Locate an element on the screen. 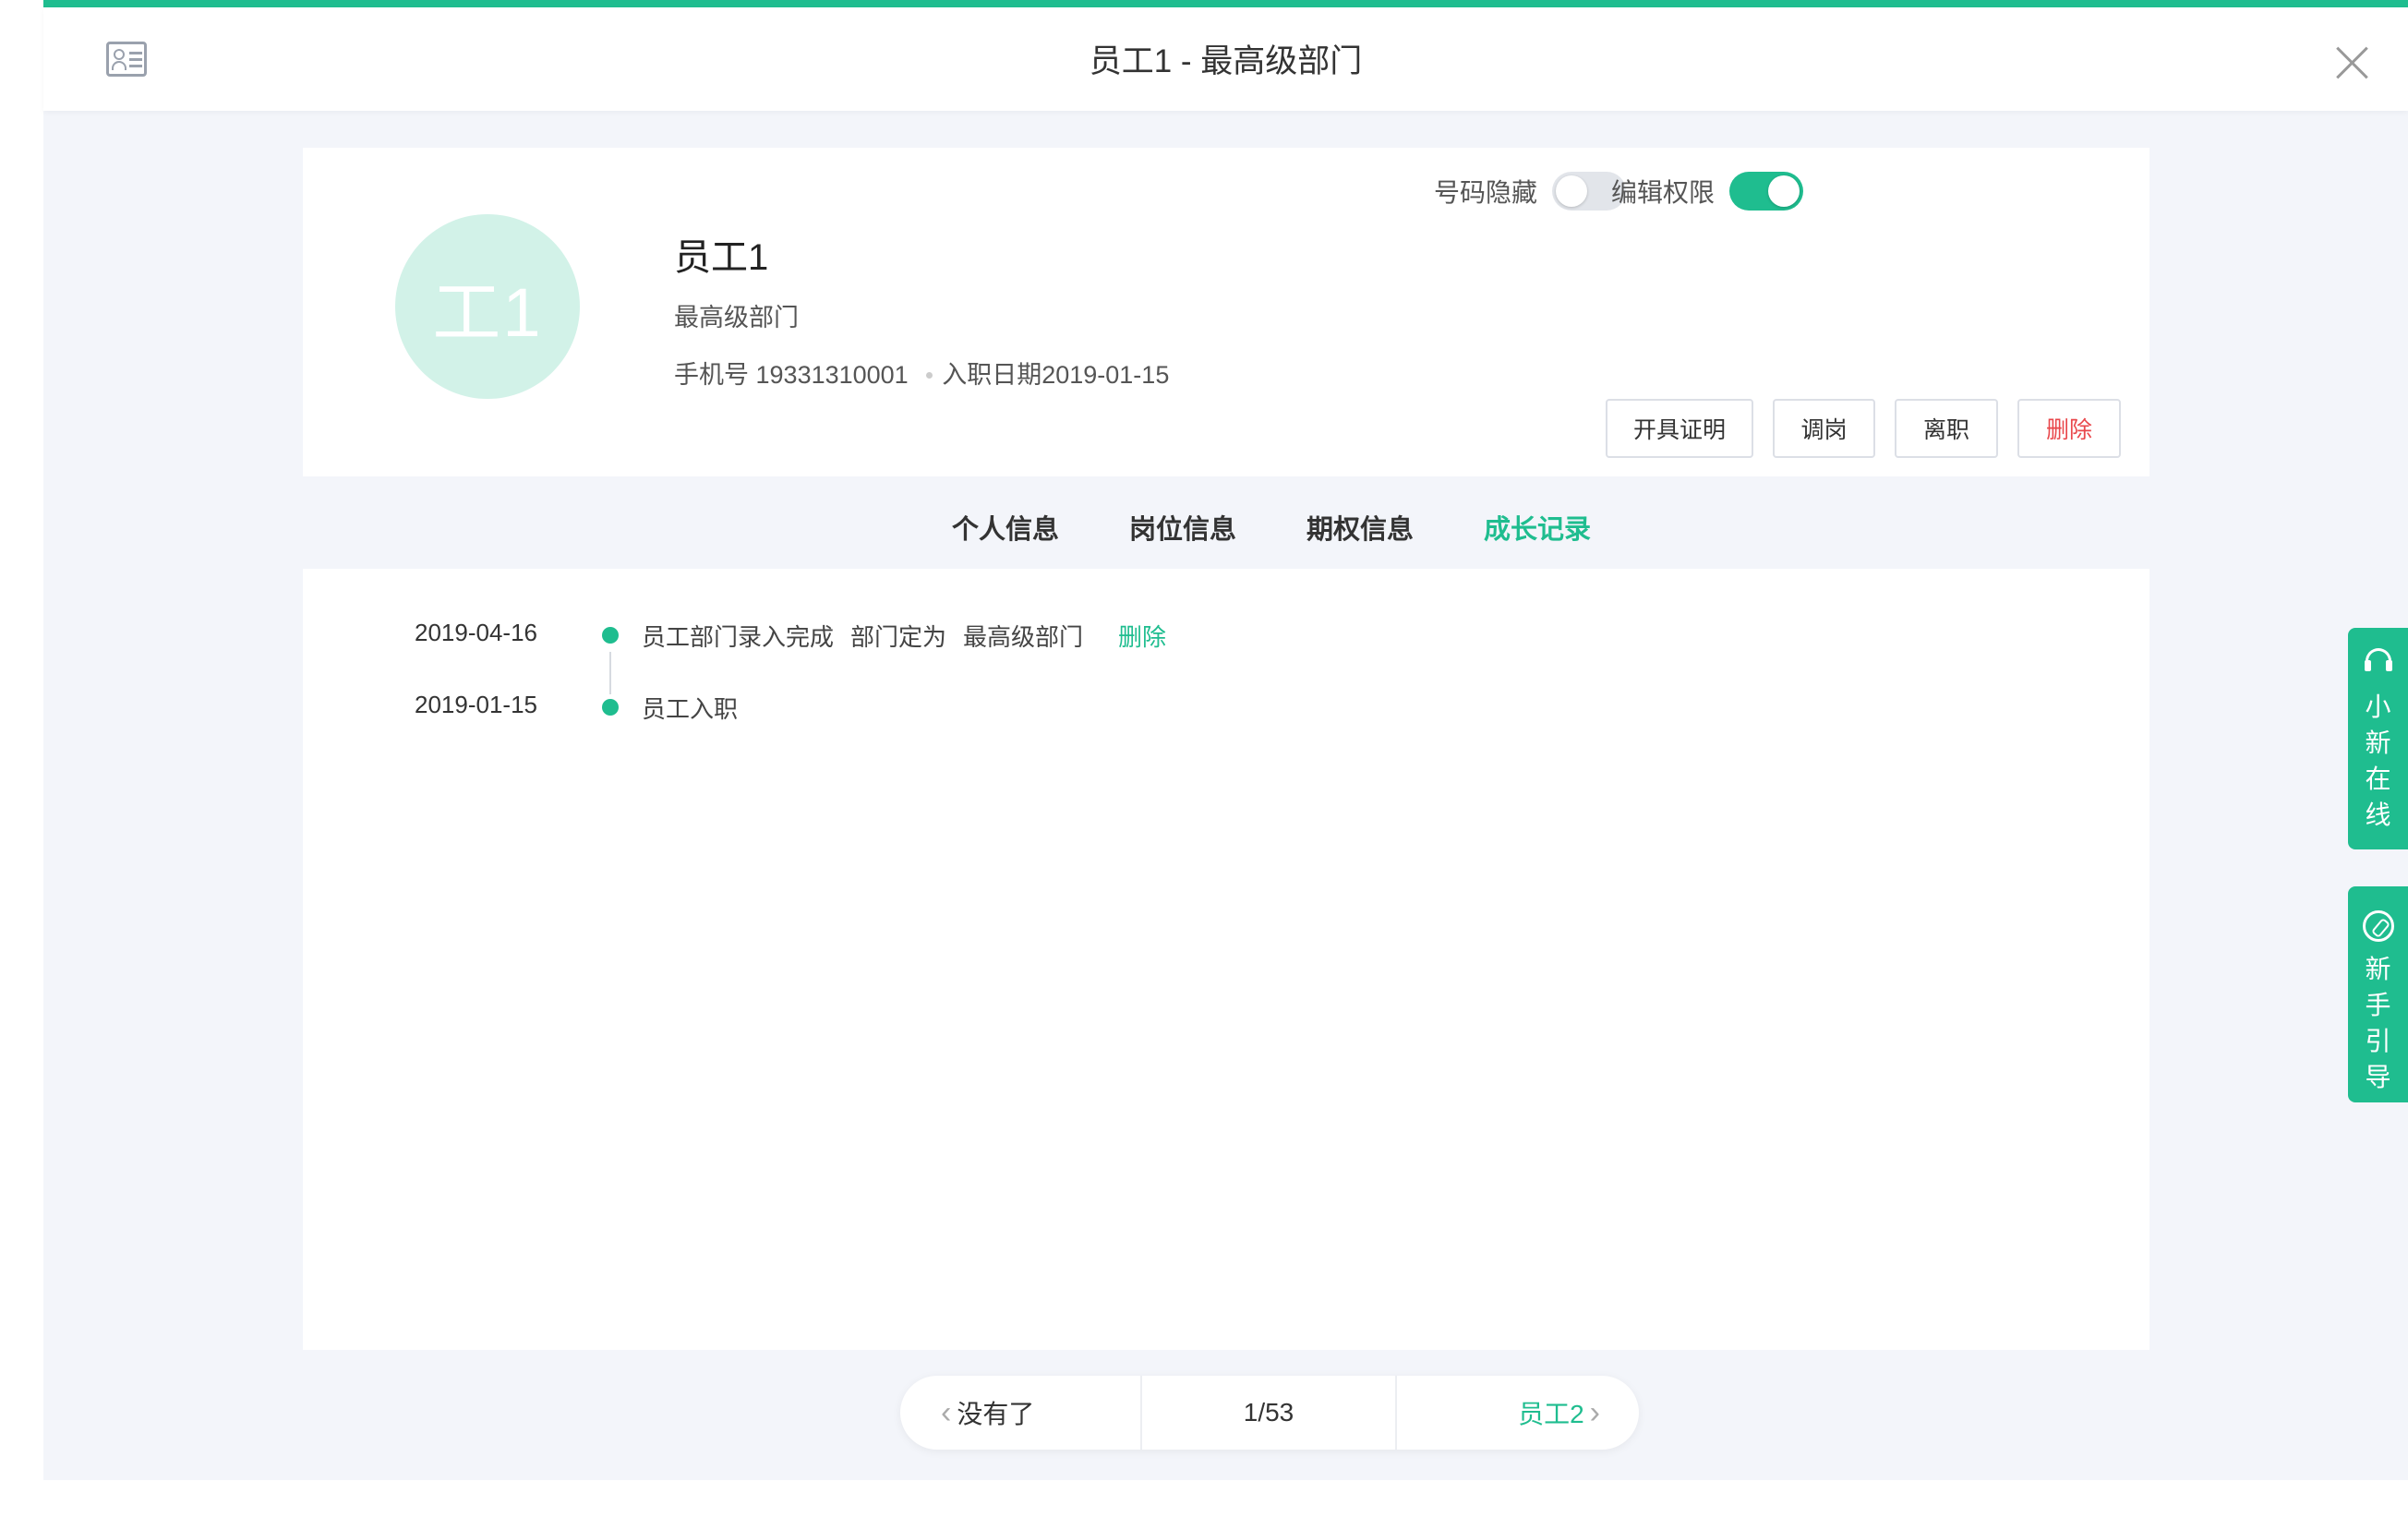 The height and width of the screenshot is (1529, 2408). timeline-item: 2019-04-16 员工部门录入完成 部门定为 最高级部门 删除 is located at coordinates (1226, 655).